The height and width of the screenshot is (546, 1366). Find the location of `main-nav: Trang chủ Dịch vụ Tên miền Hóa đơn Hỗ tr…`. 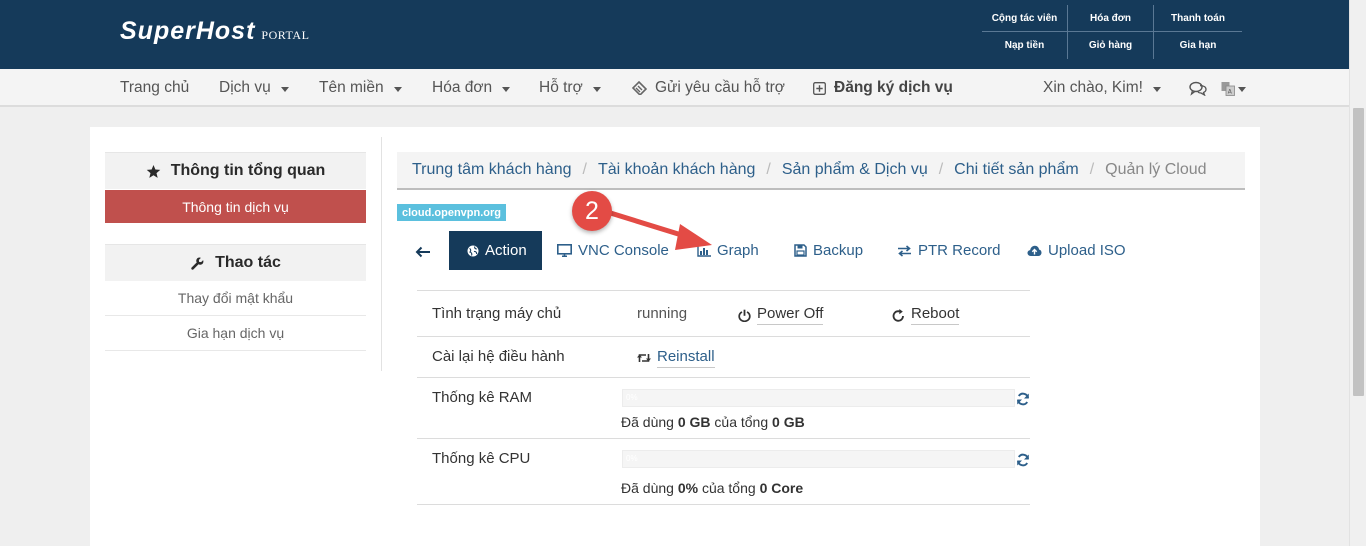

main-nav: Trang chủ Dịch vụ Tên miền Hóa đơn Hỗ tr… is located at coordinates (683, 88).